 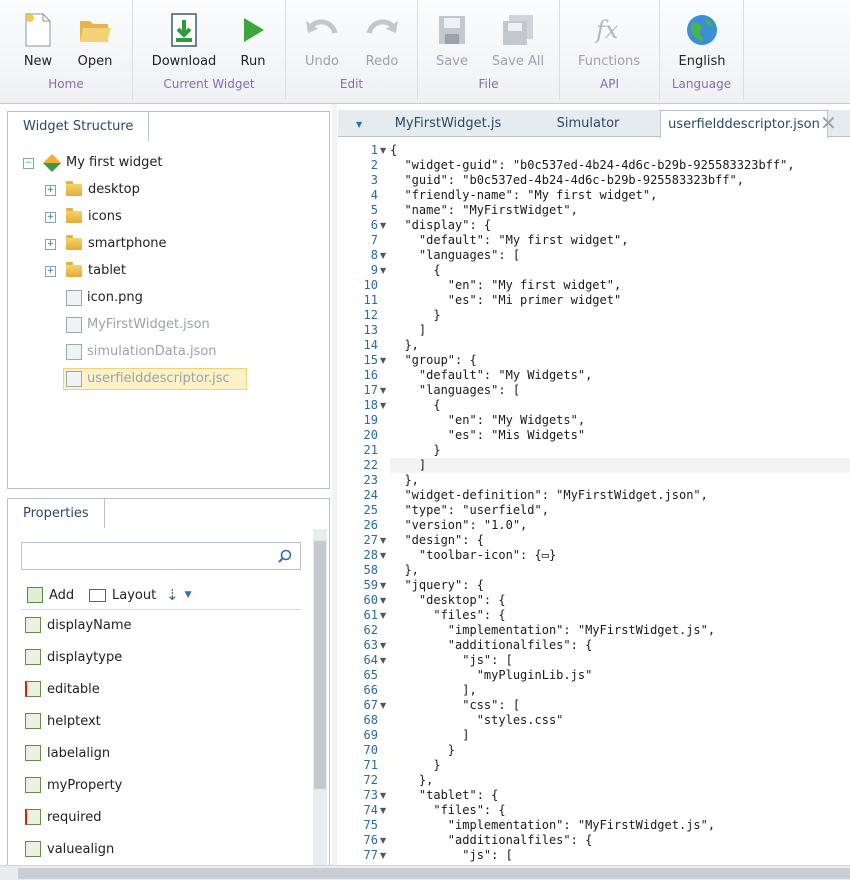 I want to click on undo-button: Undo, so click(x=322, y=41).